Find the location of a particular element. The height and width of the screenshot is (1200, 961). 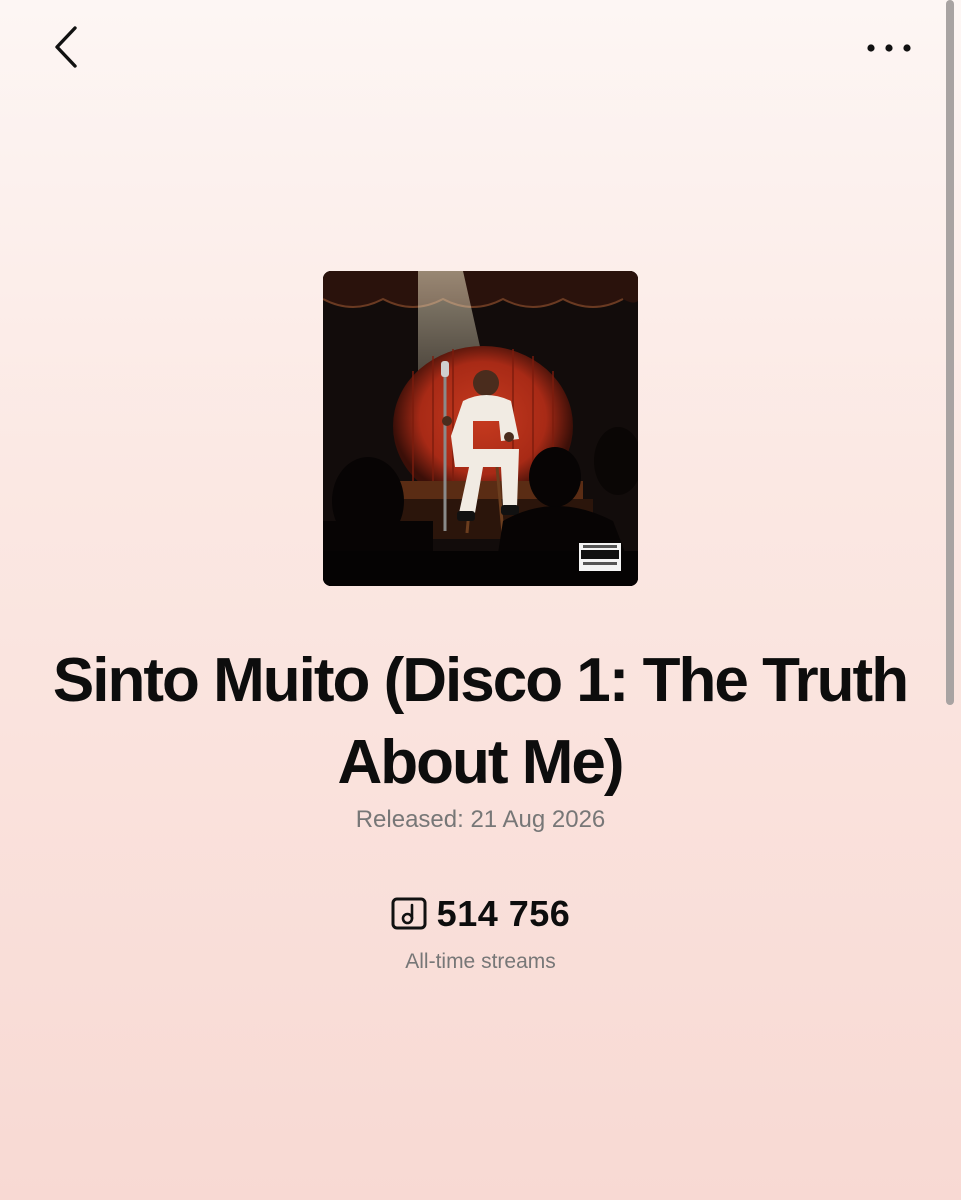

top-bar is located at coordinates (480, 50).